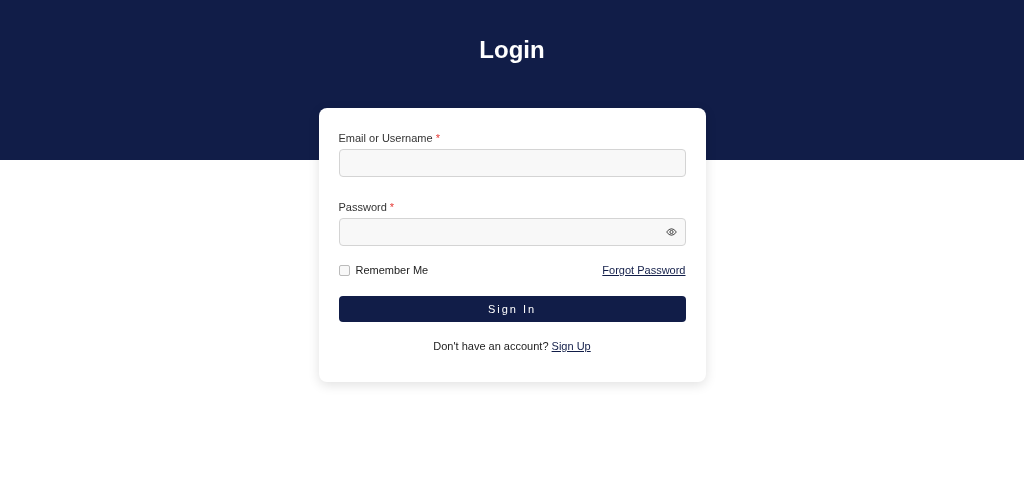 Image resolution: width=1024 pixels, height=487 pixels. Describe the element at coordinates (392, 270) in the screenshot. I see `remember-label: Remember Me` at that location.